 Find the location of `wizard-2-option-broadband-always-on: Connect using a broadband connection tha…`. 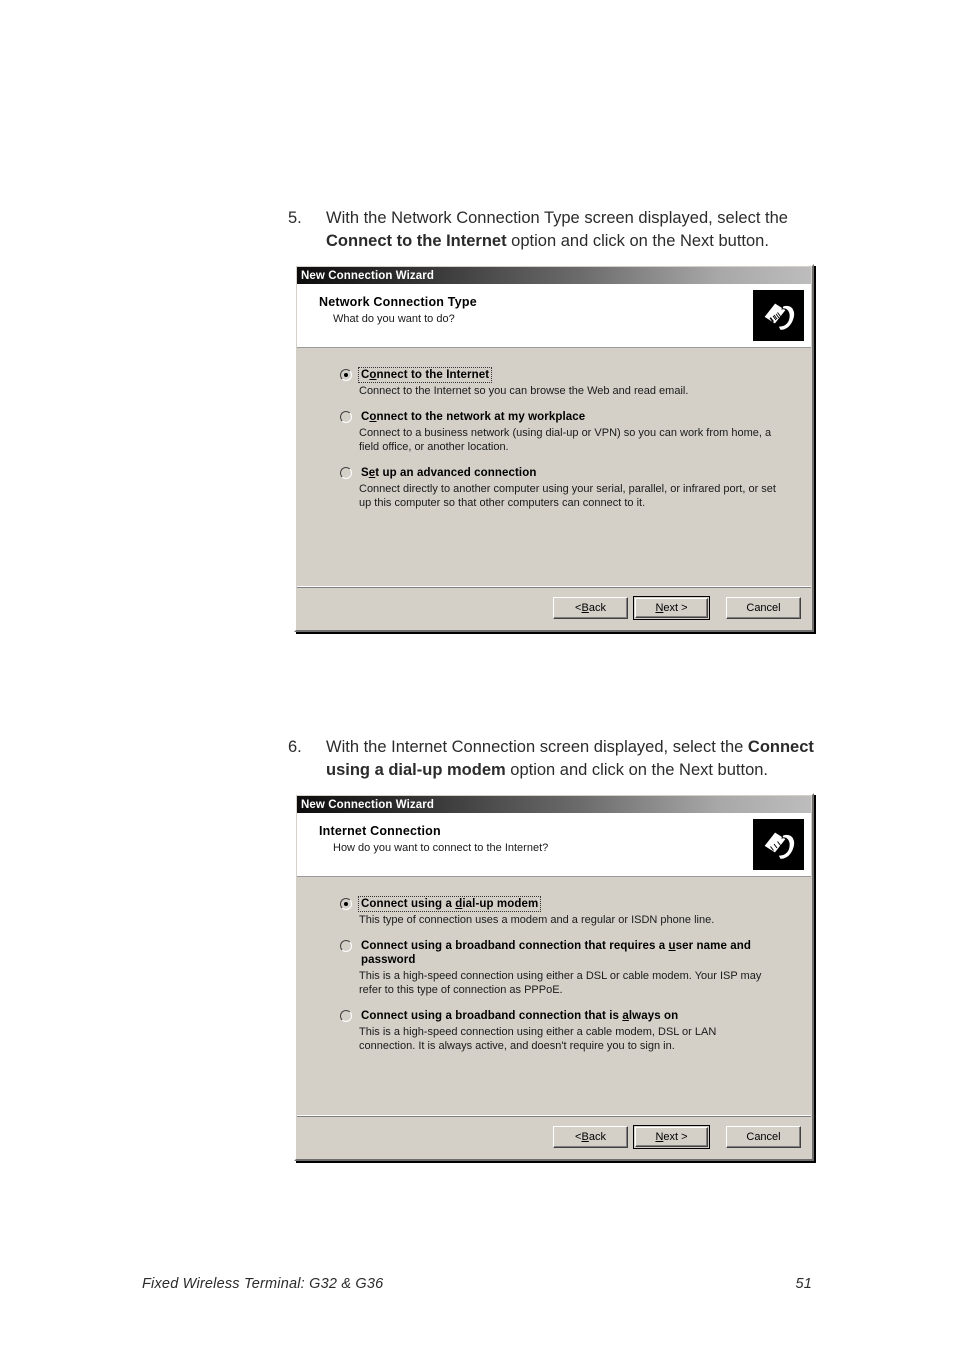

wizard-2-option-broadband-always-on: Connect using a broadband connection tha… is located at coordinates (565, 1031).